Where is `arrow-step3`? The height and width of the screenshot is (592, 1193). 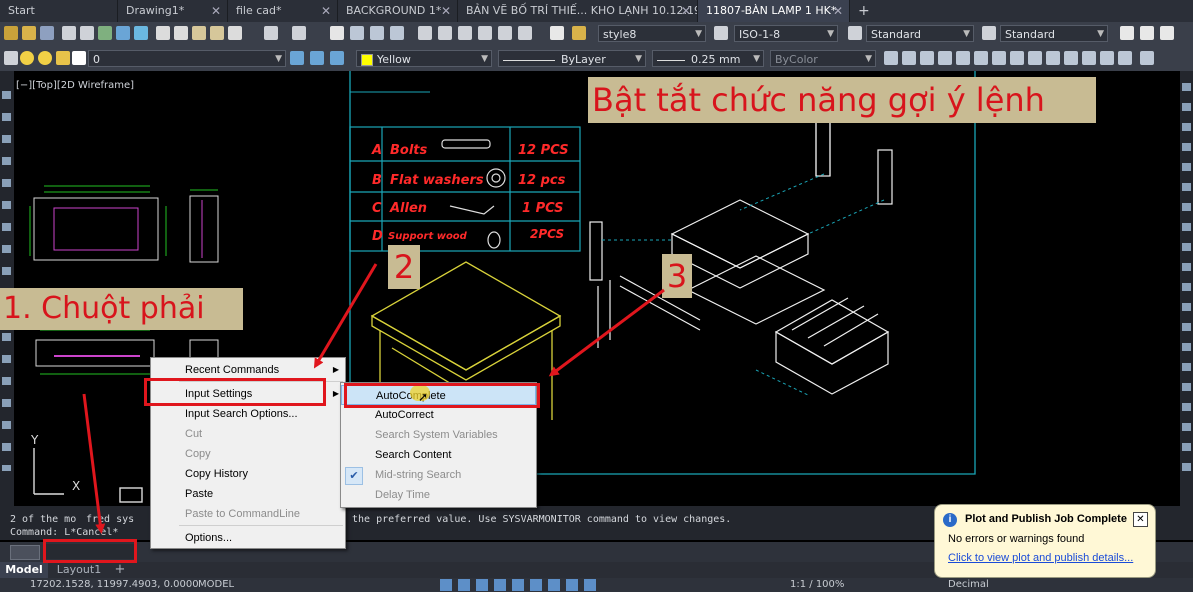 arrow-step3 is located at coordinates (606, 332).